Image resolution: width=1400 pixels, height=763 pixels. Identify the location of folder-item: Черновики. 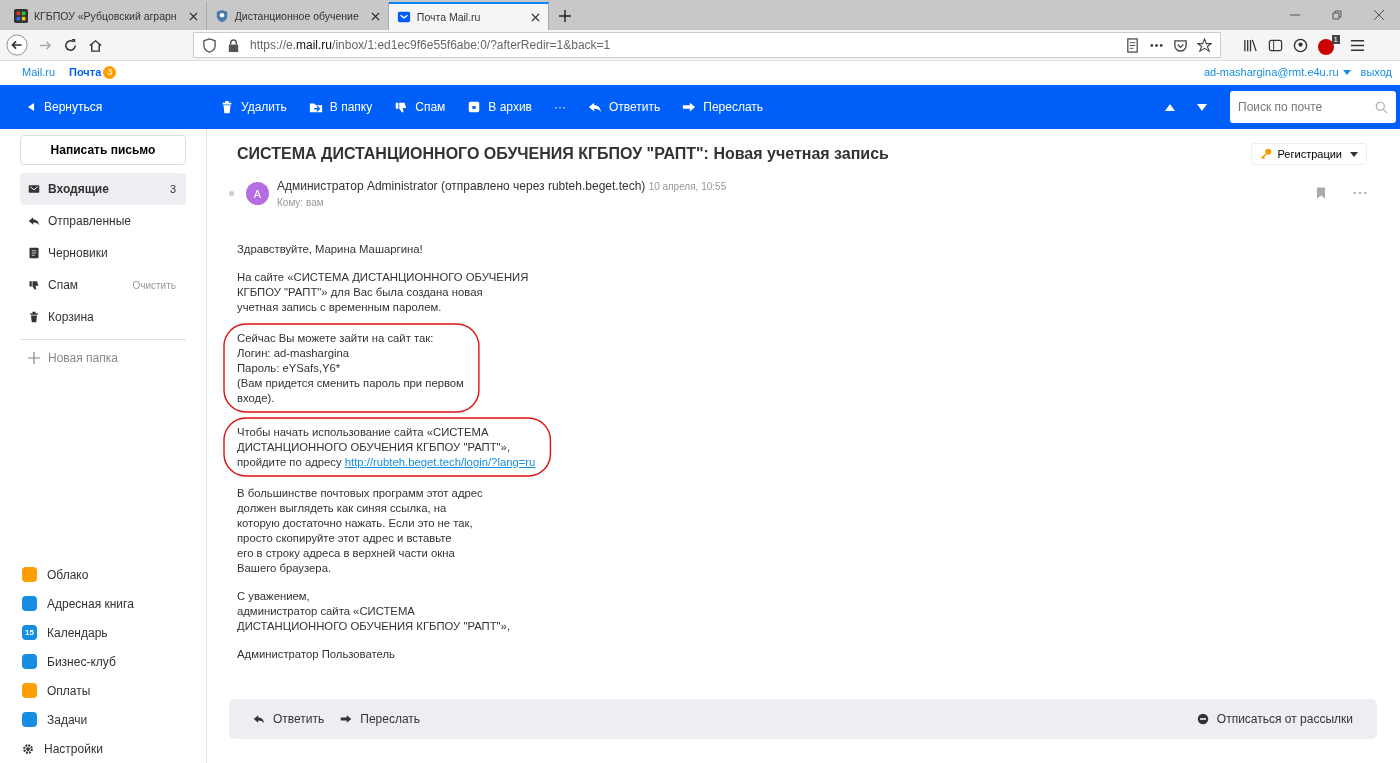
(103, 253).